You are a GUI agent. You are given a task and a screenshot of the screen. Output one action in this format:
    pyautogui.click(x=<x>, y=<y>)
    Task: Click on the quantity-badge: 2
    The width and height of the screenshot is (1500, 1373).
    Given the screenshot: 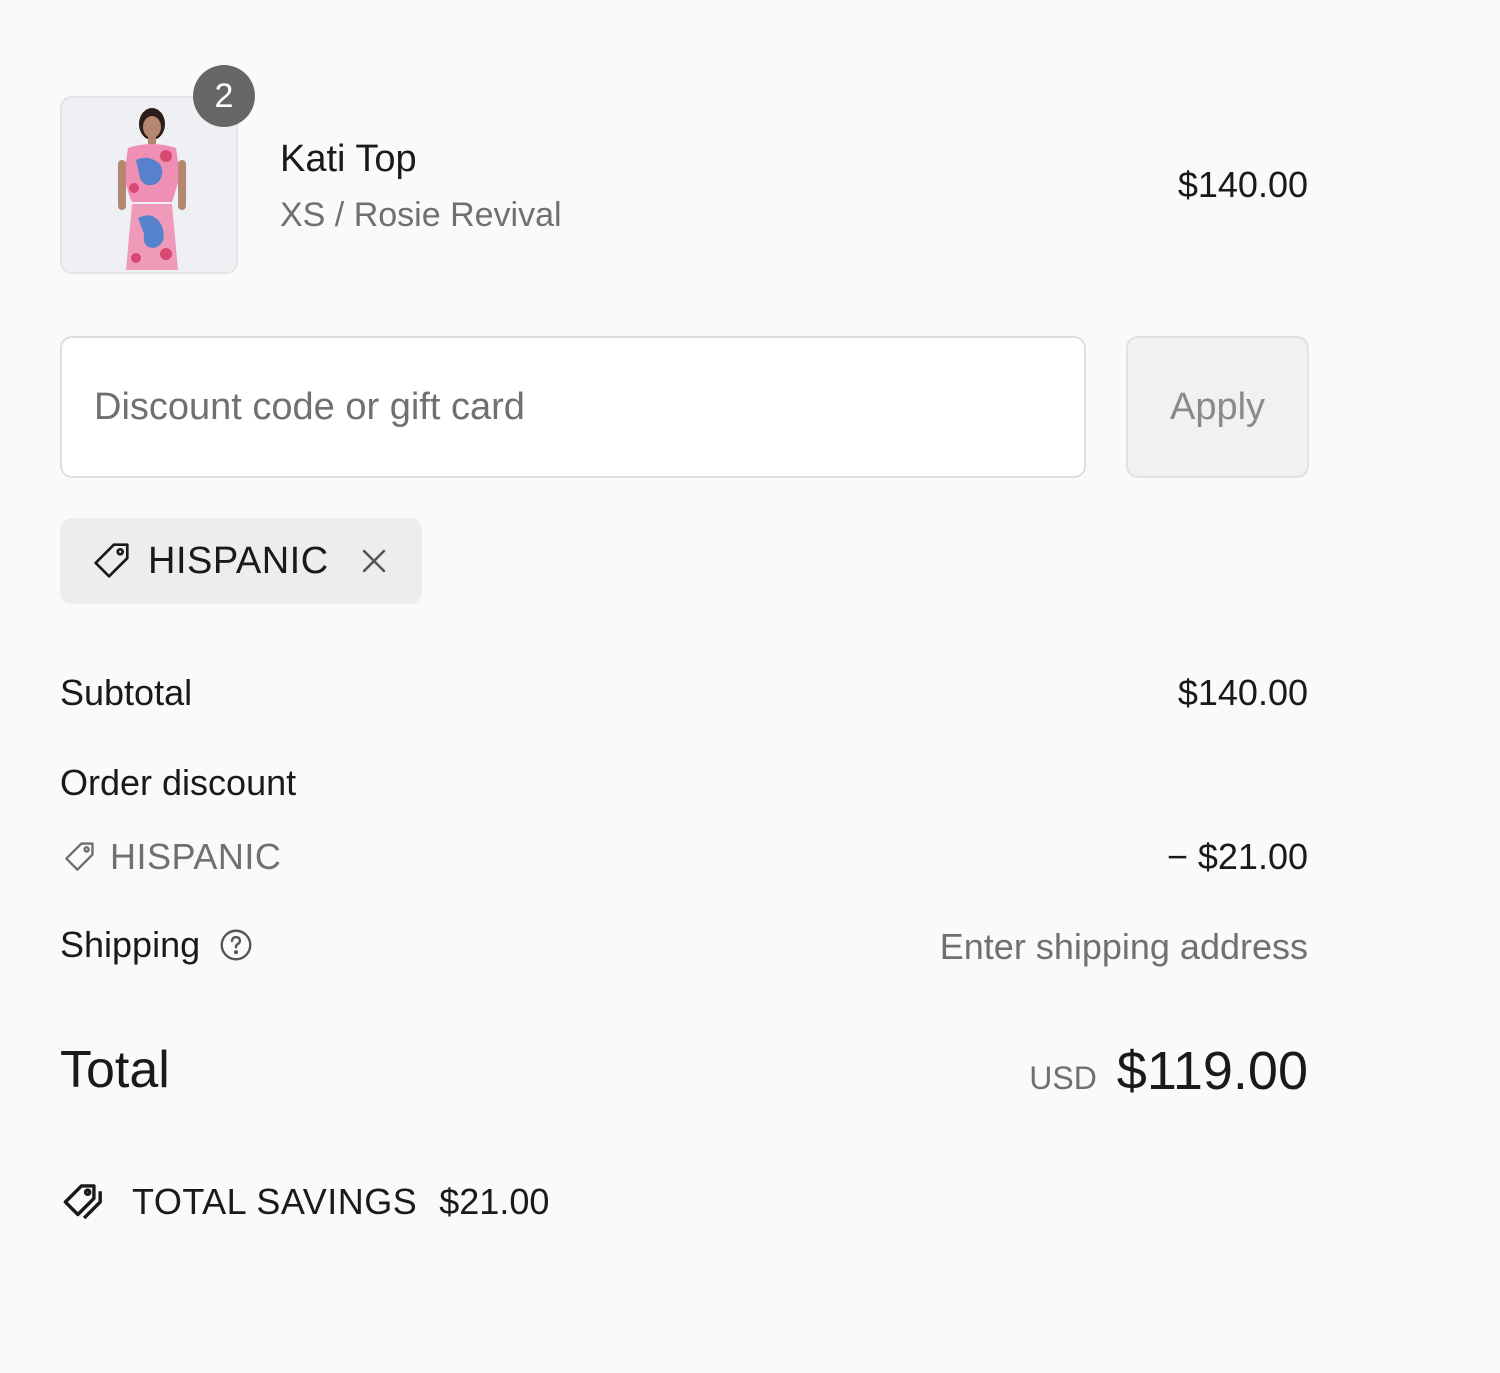 What is the action you would take?
    pyautogui.click(x=224, y=96)
    